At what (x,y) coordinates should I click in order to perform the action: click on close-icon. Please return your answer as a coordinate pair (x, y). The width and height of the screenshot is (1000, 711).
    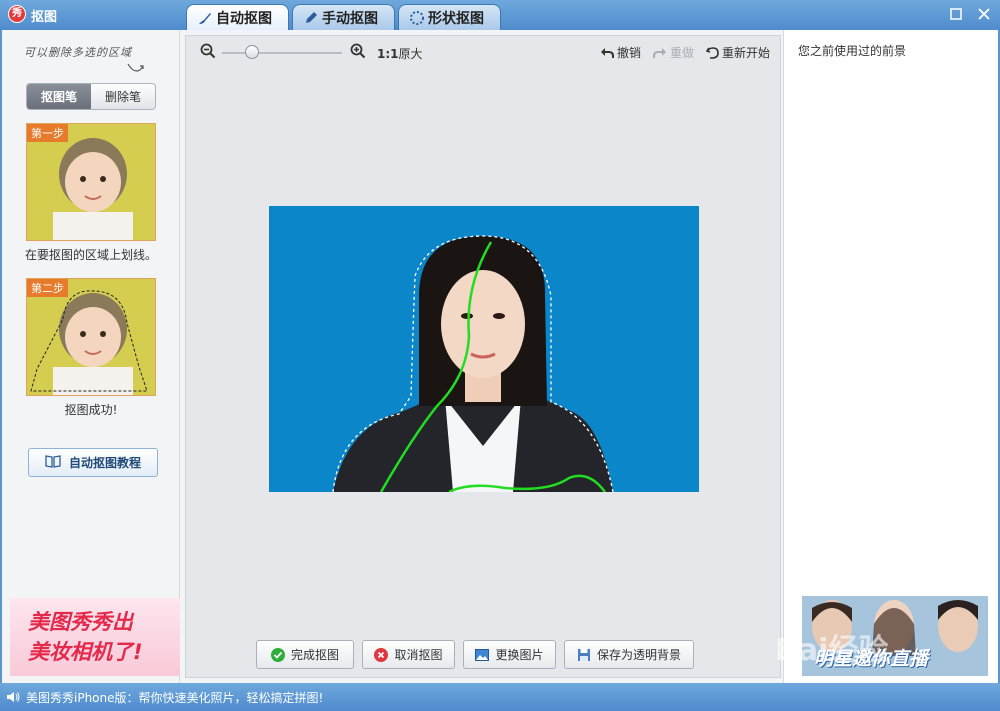
    Looking at the image, I should click on (984, 14).